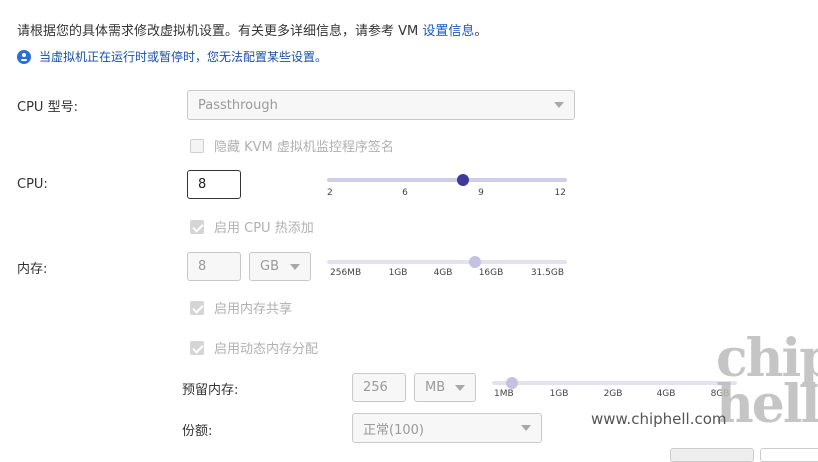  What do you see at coordinates (475, 262) in the screenshot?
I see `memory-slider-thumb` at bounding box center [475, 262].